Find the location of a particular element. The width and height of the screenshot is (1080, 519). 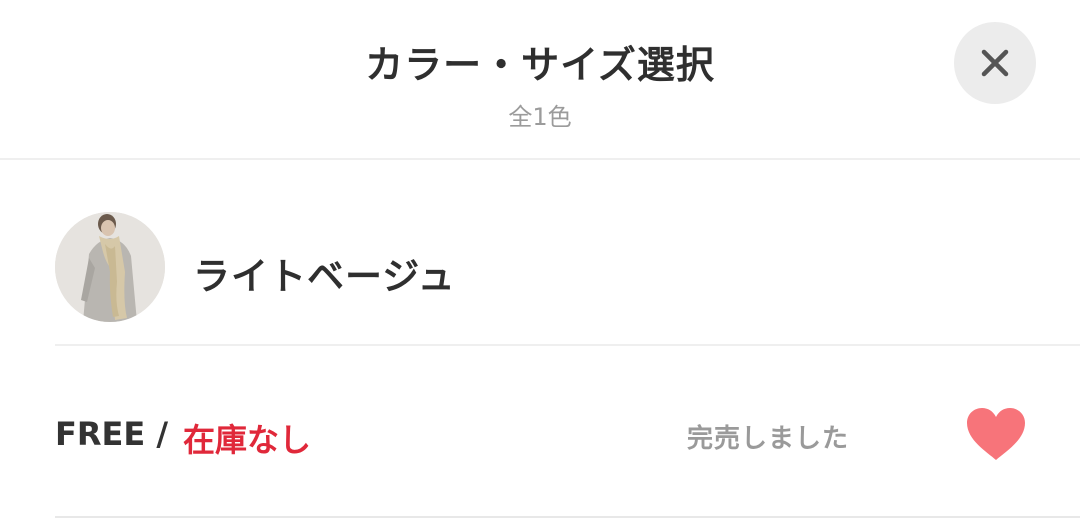

heart-icon is located at coordinates (996, 434).